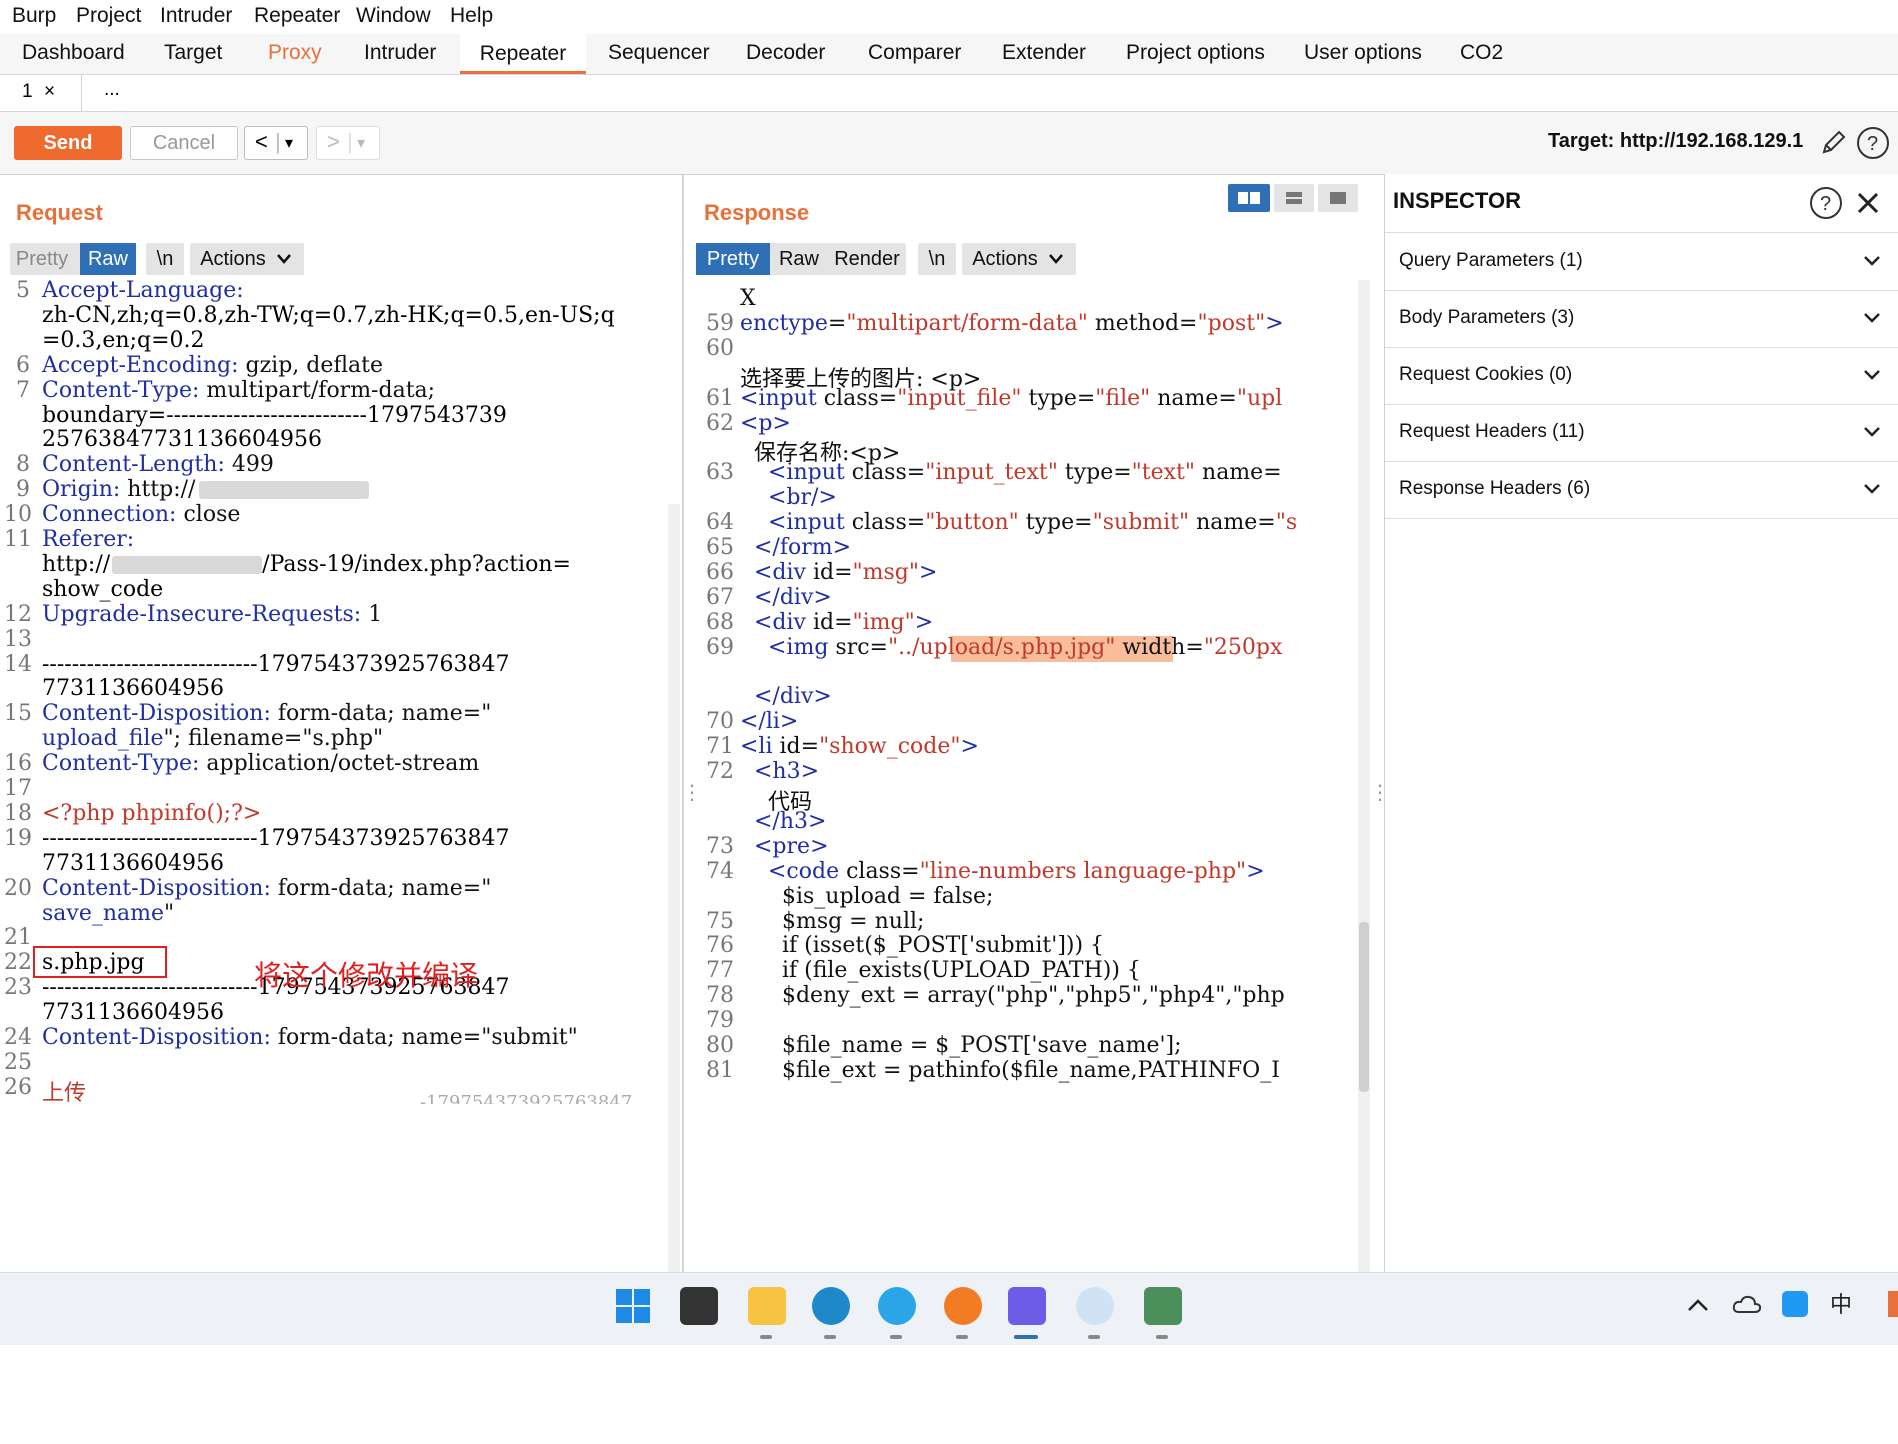  What do you see at coordinates (261, 141) in the screenshot?
I see `chevron-left-icon: <` at bounding box center [261, 141].